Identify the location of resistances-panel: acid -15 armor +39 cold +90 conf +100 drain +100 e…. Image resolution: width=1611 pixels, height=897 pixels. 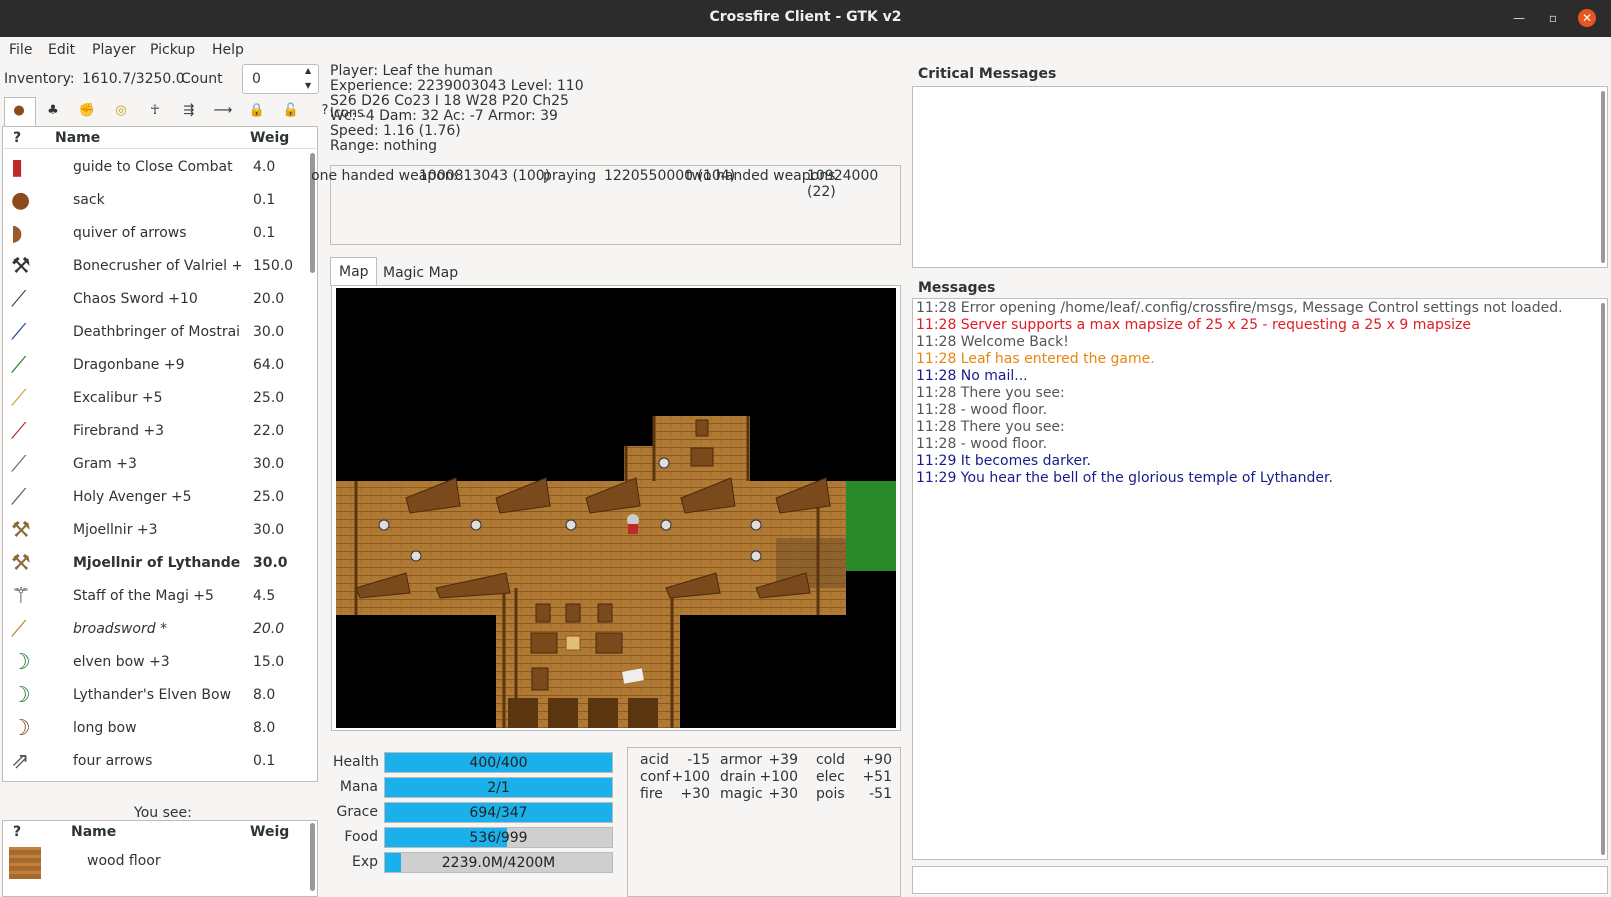
(764, 822).